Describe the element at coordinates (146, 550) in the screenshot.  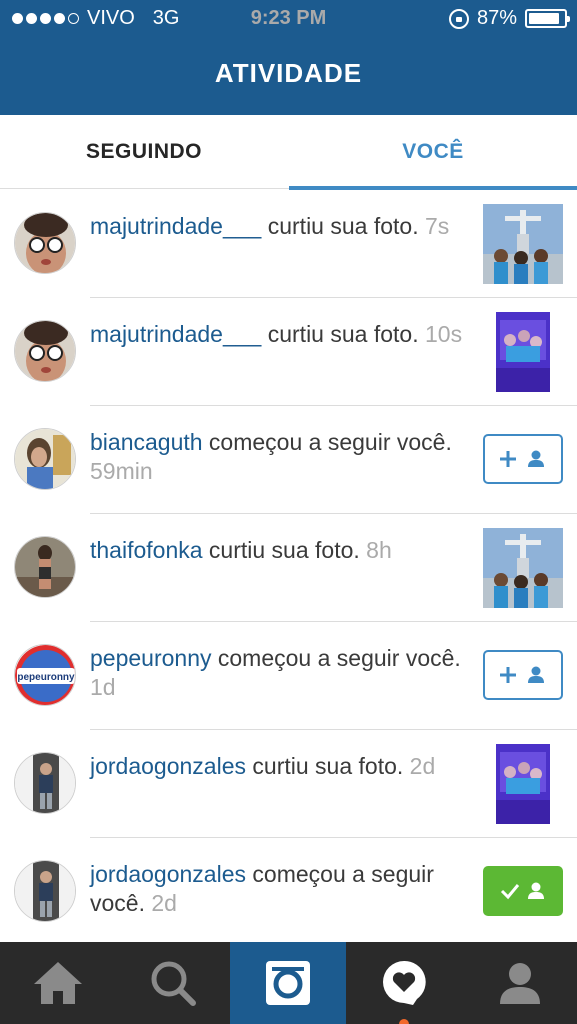
I see `username-link: thaifofonka` at that location.